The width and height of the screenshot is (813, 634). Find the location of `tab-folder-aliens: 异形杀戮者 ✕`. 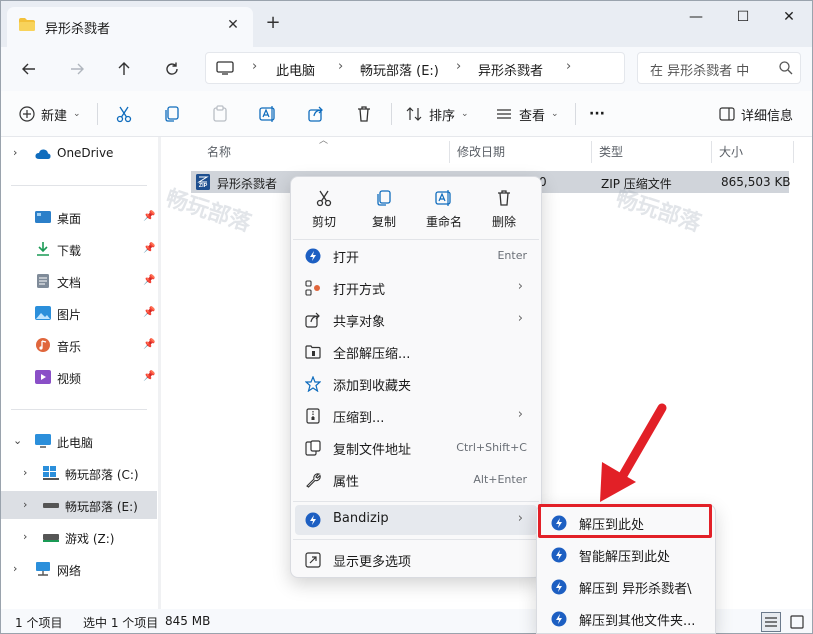

tab-folder-aliens: 异形杀戮者 ✕ is located at coordinates (130, 27).